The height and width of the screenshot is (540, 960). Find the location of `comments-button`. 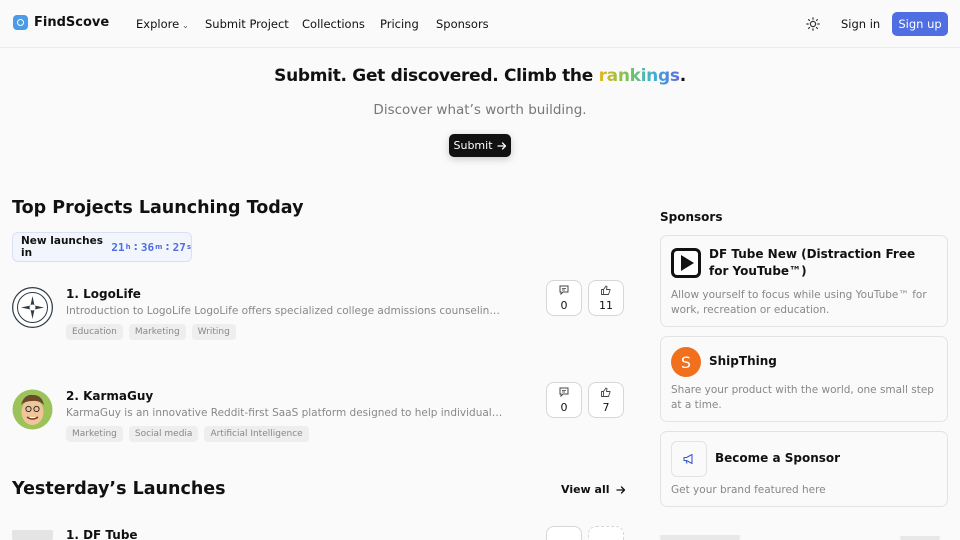

comments-button is located at coordinates (564, 533).